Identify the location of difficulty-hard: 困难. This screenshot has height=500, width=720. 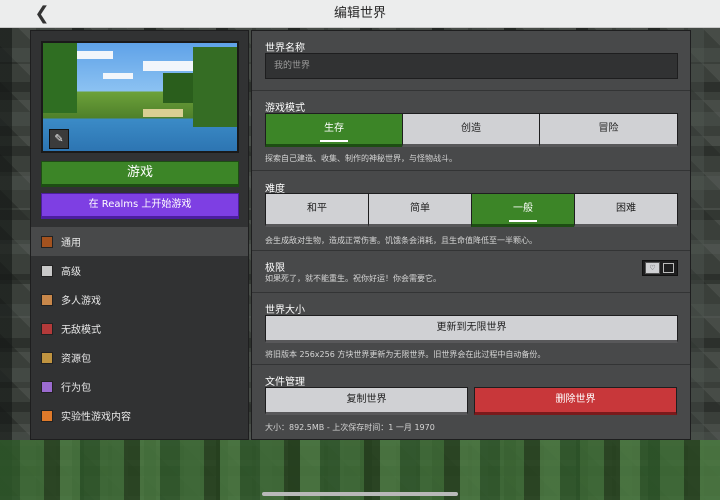
(626, 210).